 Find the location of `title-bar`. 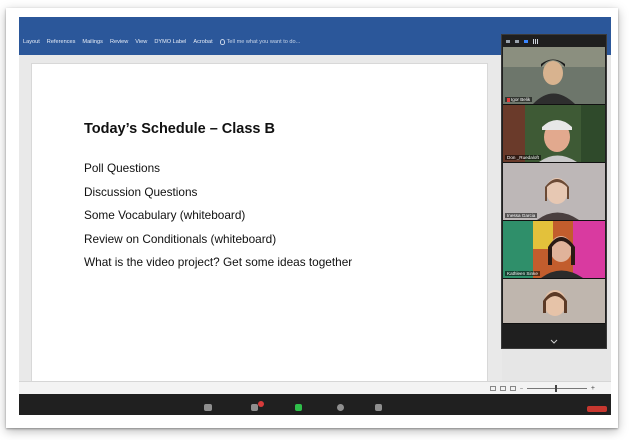

title-bar is located at coordinates (315, 23).